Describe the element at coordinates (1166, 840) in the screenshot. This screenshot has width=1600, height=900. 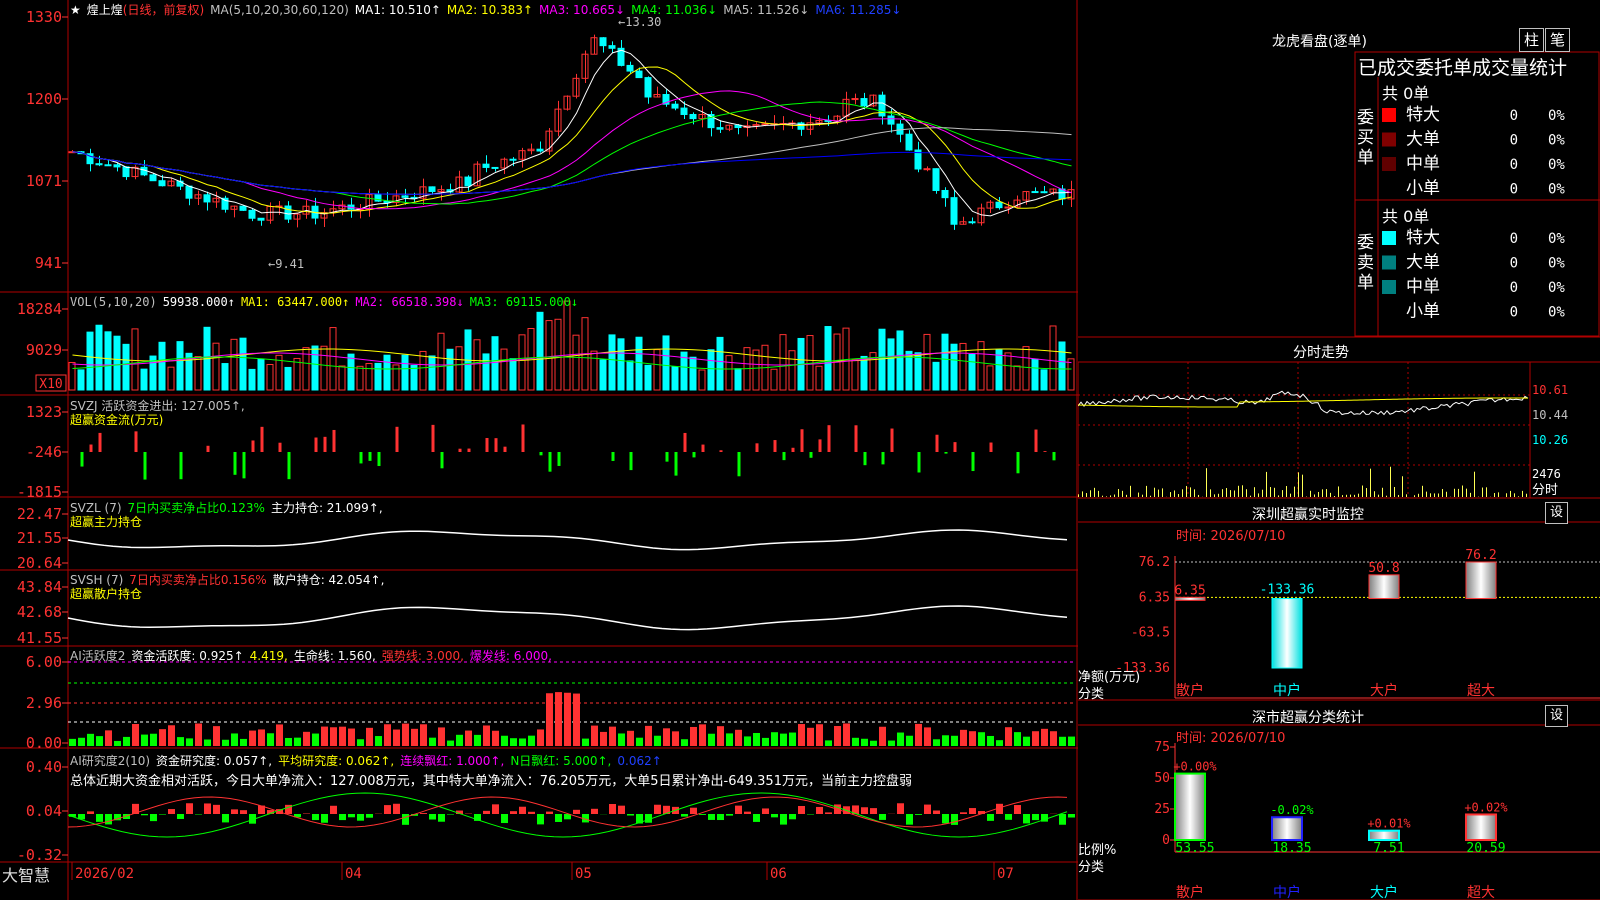
I see `classify-y-label: 0` at that location.